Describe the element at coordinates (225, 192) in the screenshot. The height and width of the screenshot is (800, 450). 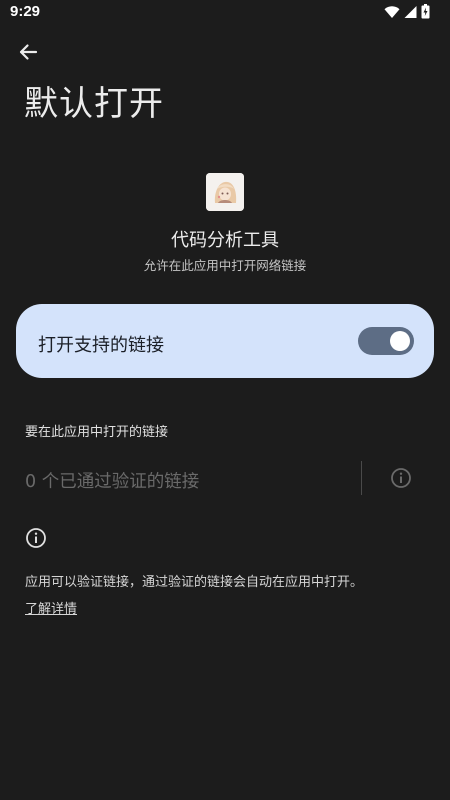
I see `app-icon` at that location.